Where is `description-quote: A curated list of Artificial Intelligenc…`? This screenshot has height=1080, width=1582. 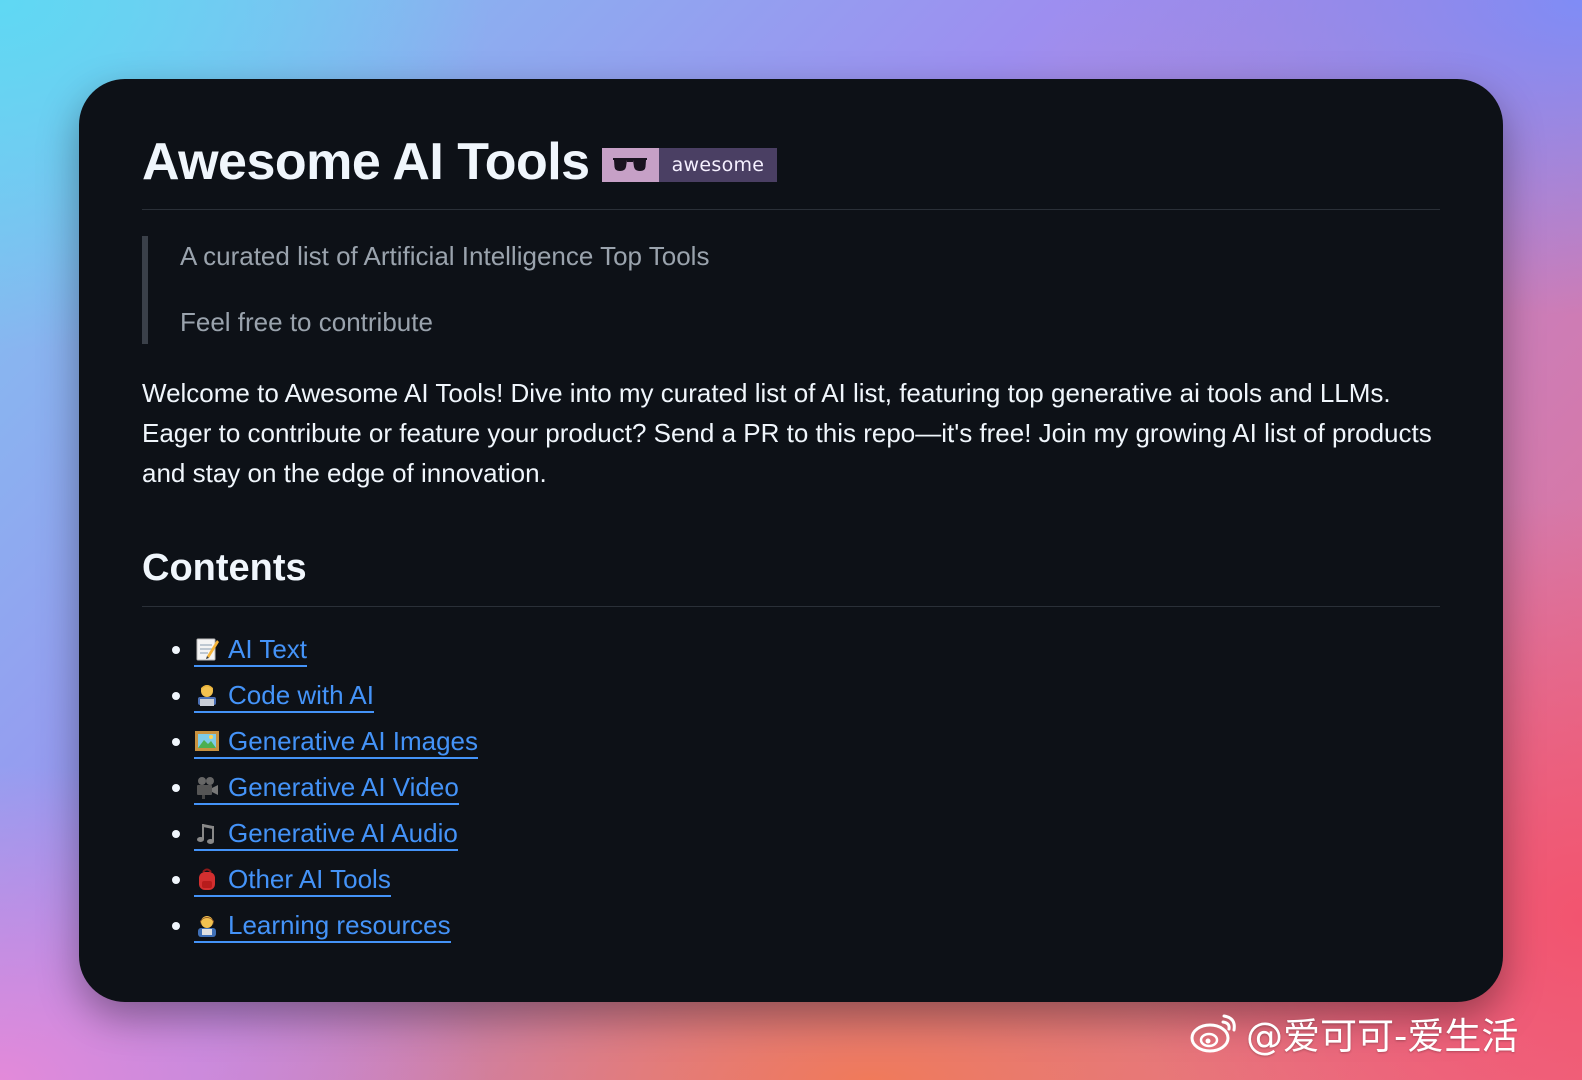
description-quote: A curated list of Artificial Intelligenc… is located at coordinates (791, 290).